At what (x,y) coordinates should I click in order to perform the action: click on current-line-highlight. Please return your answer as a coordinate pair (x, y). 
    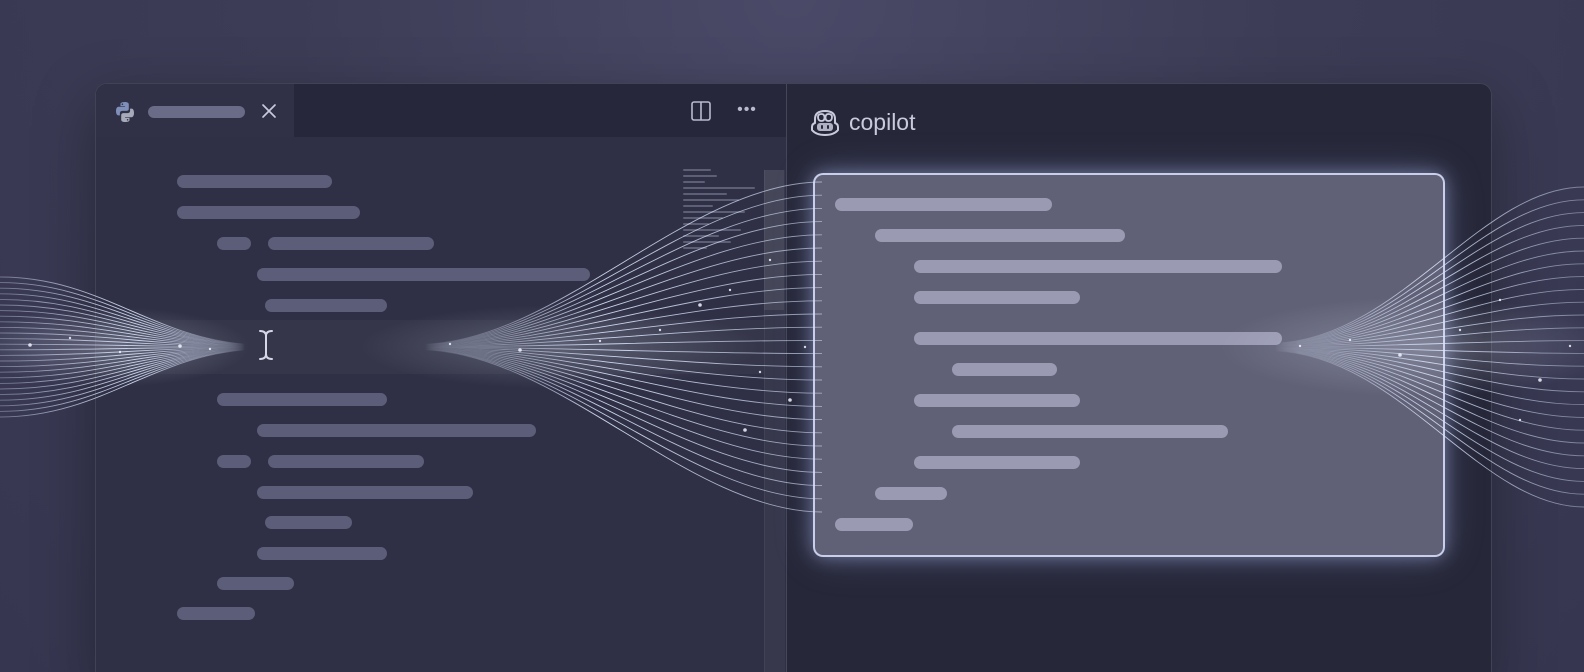
    Looking at the image, I should click on (430, 347).